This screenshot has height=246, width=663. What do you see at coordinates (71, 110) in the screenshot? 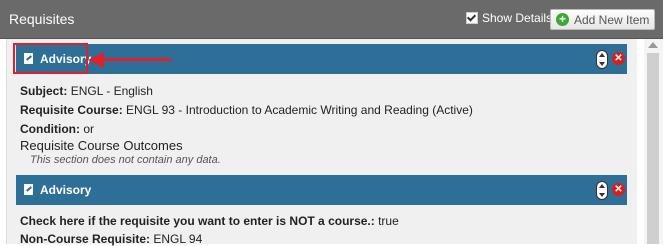
I see `field-label: Requisite Course:` at bounding box center [71, 110].